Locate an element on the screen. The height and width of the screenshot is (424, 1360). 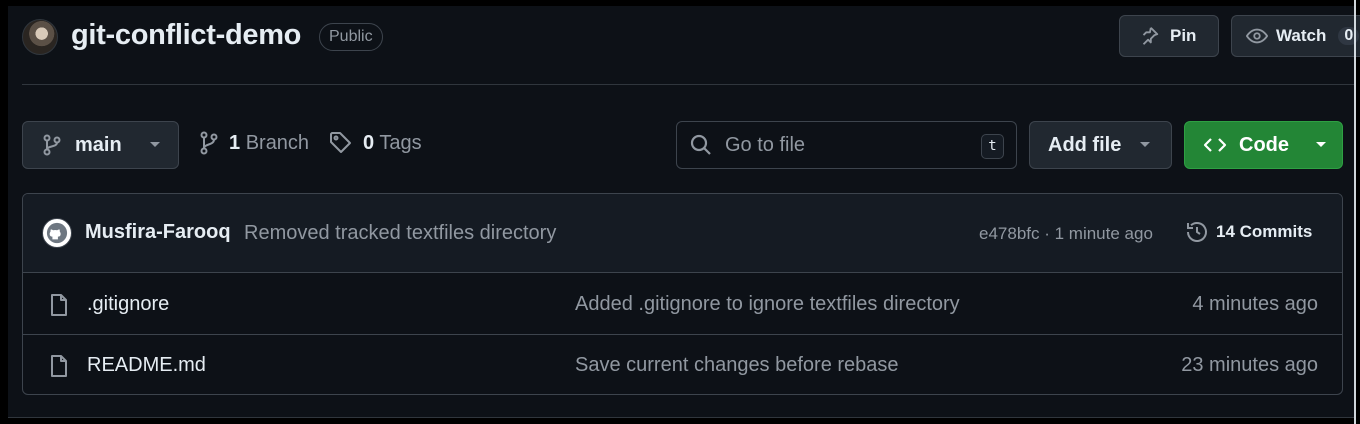
pin-label: Pin is located at coordinates (1183, 35).